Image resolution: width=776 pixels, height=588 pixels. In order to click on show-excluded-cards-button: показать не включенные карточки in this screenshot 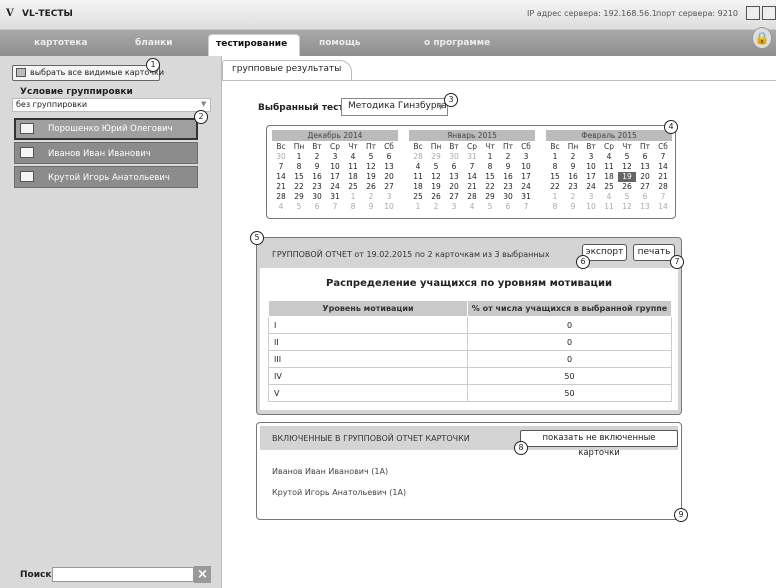, I will do `click(599, 444)`.